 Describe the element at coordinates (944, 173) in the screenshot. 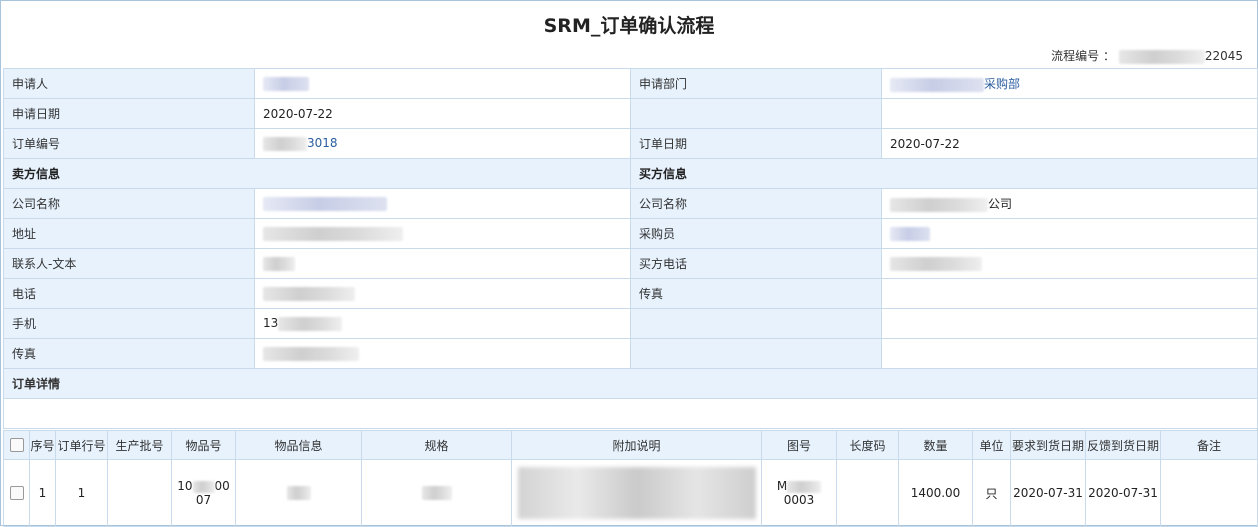

I see `buyer-section-title: 买方信息` at that location.